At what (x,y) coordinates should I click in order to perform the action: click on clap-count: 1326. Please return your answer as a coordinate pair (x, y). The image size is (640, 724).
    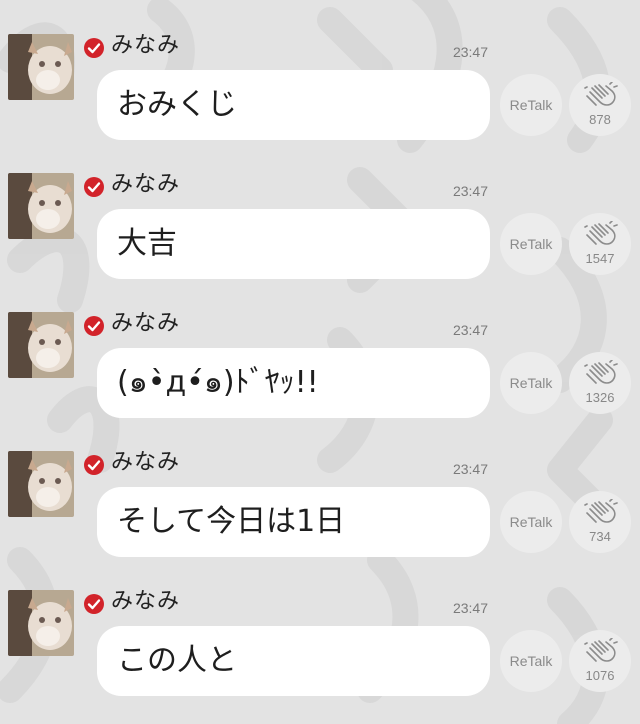
    Looking at the image, I should click on (600, 397).